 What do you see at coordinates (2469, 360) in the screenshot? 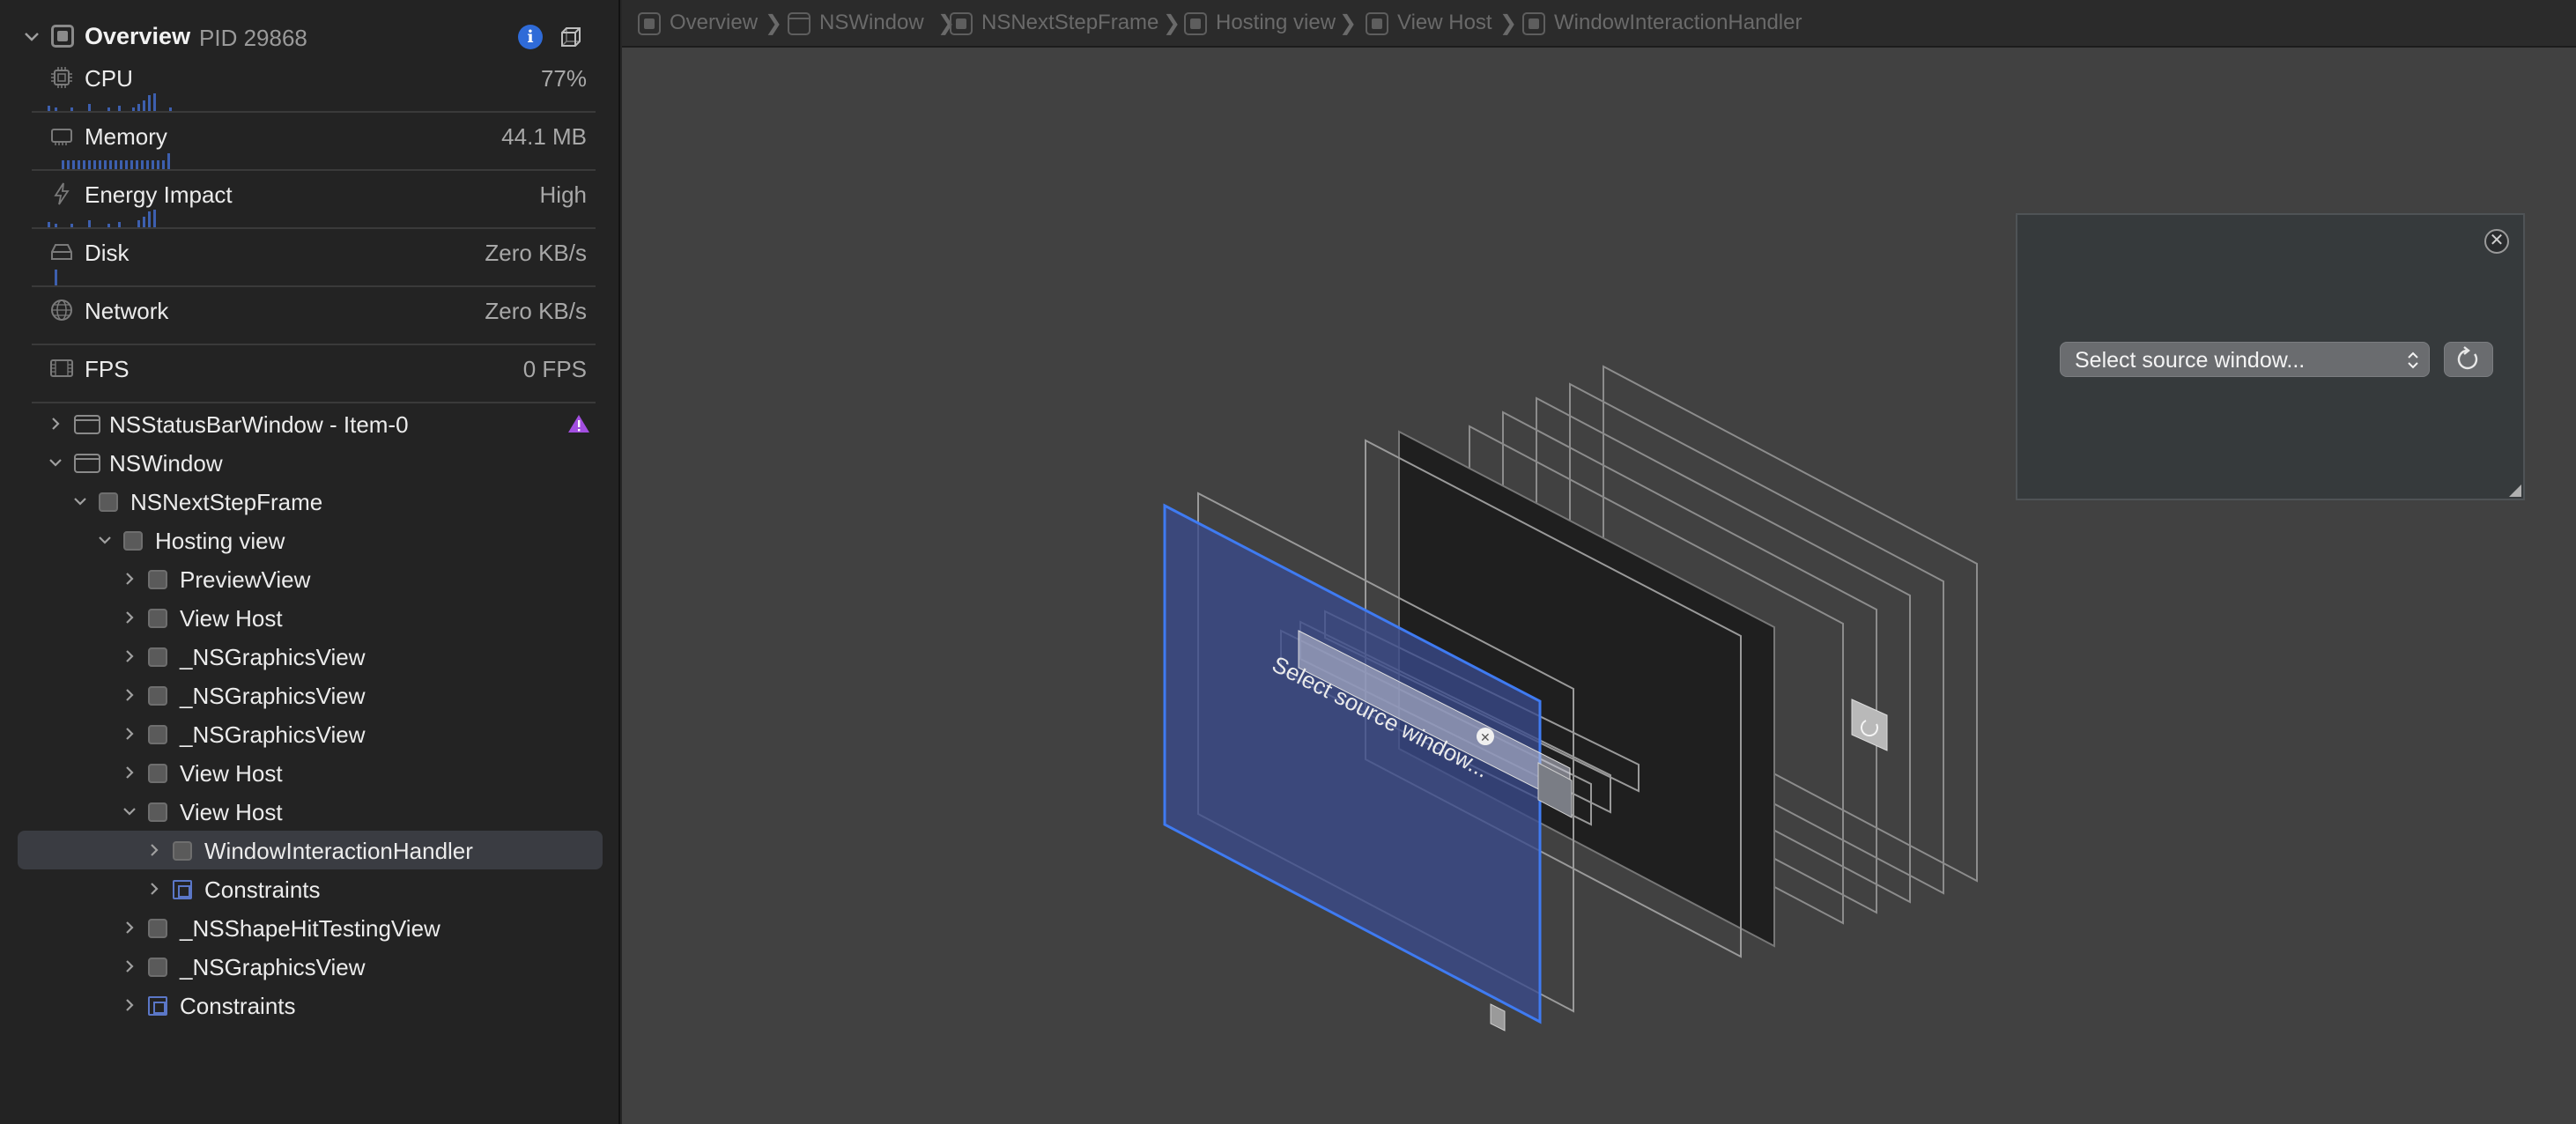
I see `refresh-button` at bounding box center [2469, 360].